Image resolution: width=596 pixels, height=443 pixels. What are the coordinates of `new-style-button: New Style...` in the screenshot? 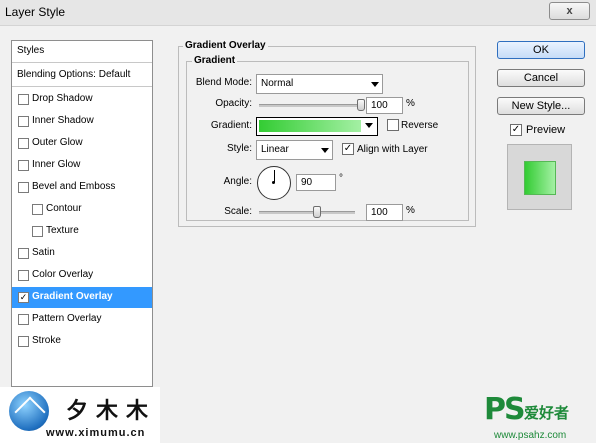 It's located at (541, 106).